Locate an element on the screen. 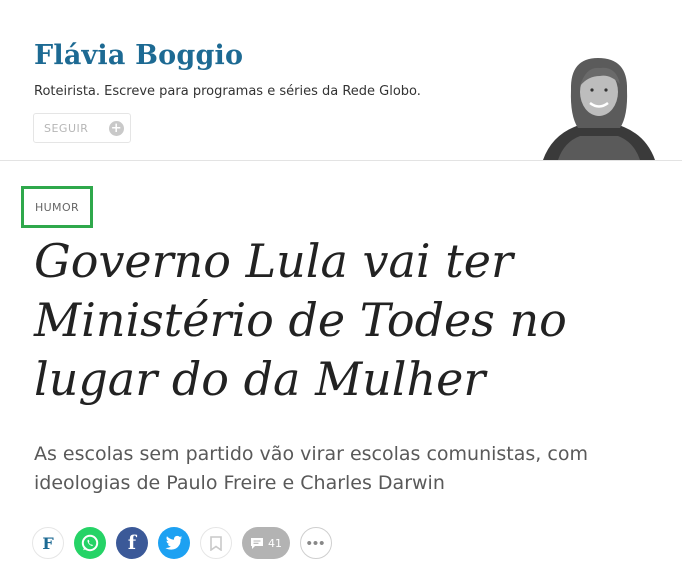 This screenshot has width=682, height=577. follow-button: SEGUIR + is located at coordinates (82, 128).